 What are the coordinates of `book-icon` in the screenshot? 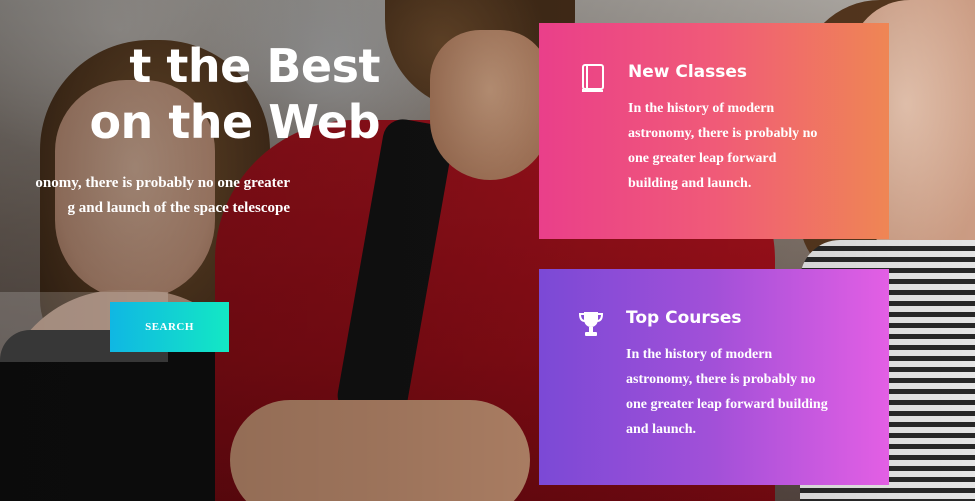 It's located at (593, 78).